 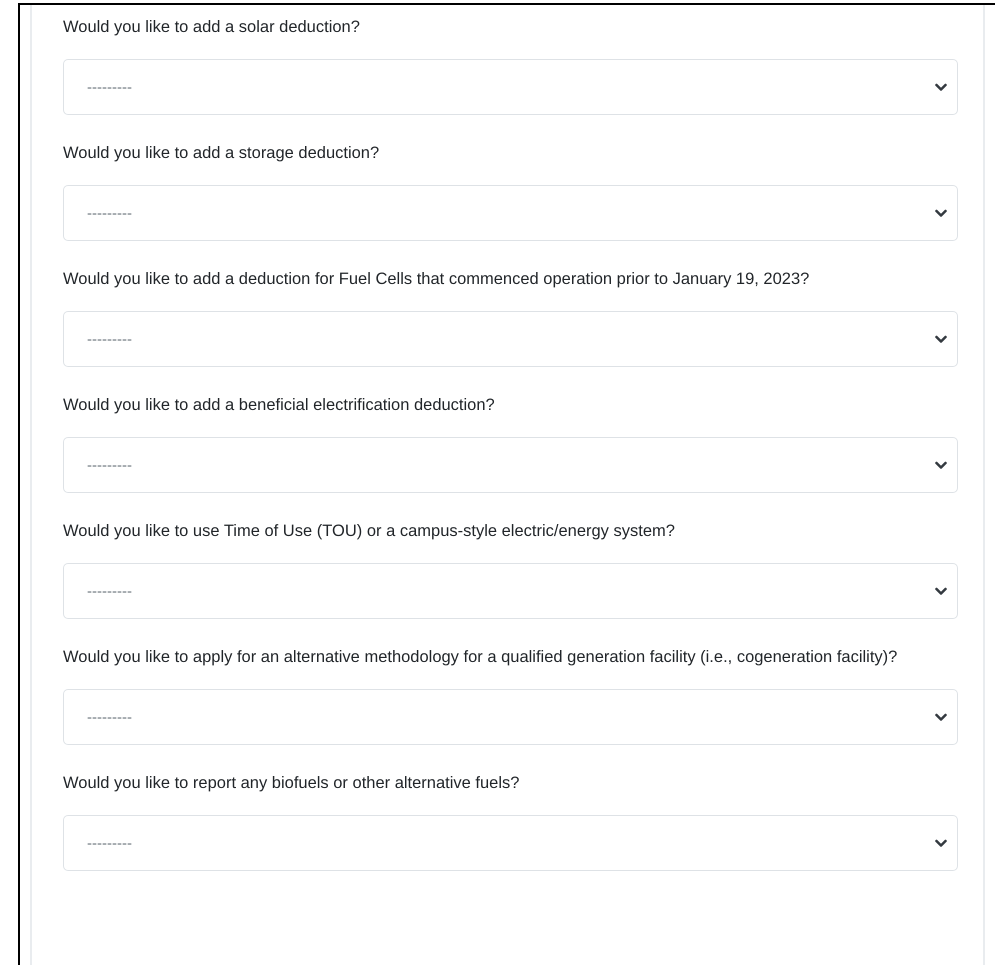 What do you see at coordinates (480, 657) in the screenshot?
I see `field-label: Would you like to apply for an alternative methodology for a qualified generation facility (i.e., cogeneration facility)?` at bounding box center [480, 657].